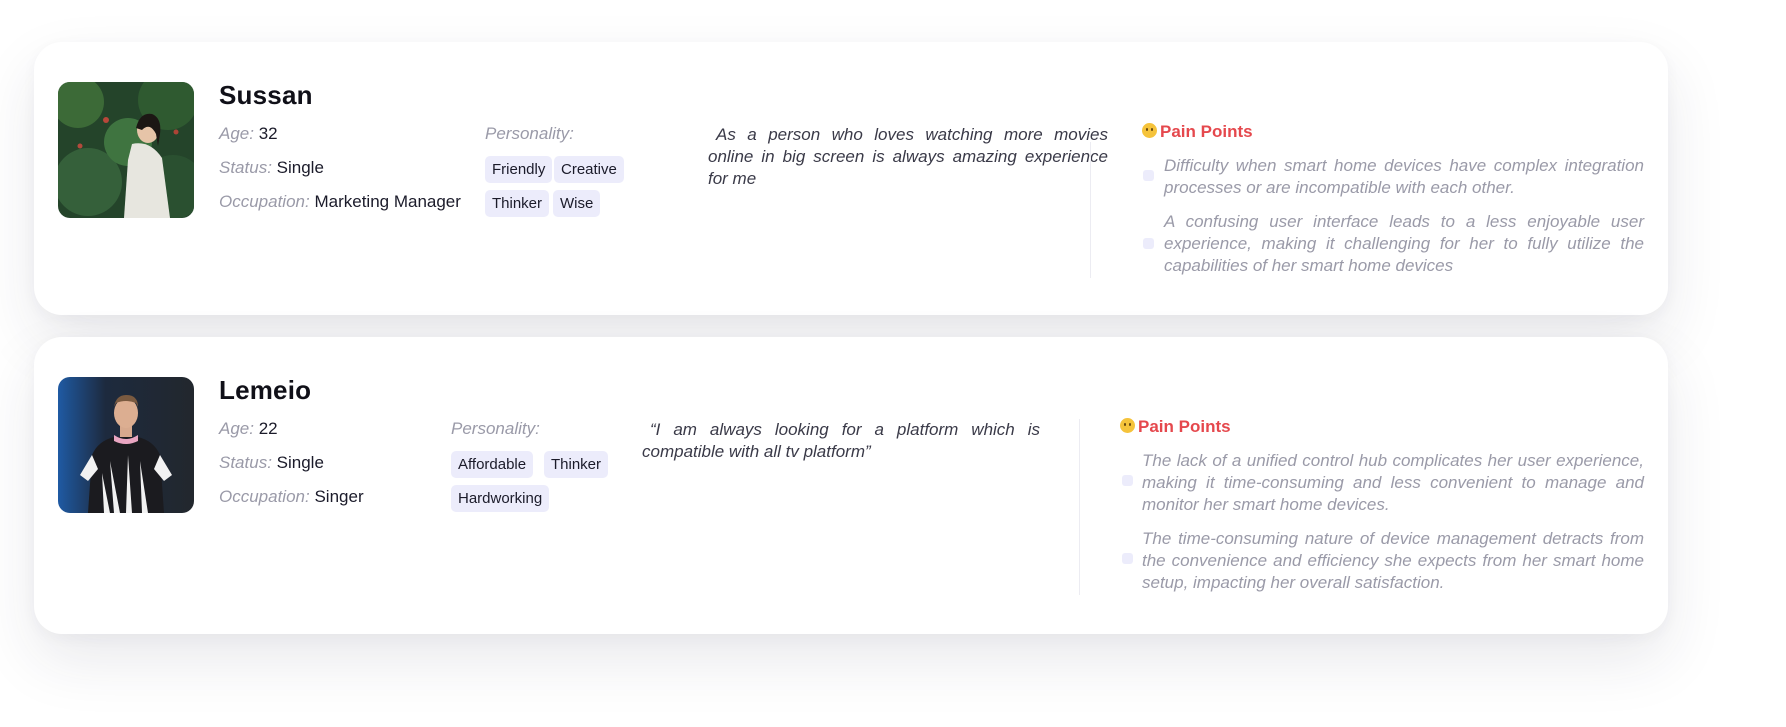 This screenshot has height=727, width=1786. What do you see at coordinates (265, 390) in the screenshot?
I see `persona-name: Lemeio` at bounding box center [265, 390].